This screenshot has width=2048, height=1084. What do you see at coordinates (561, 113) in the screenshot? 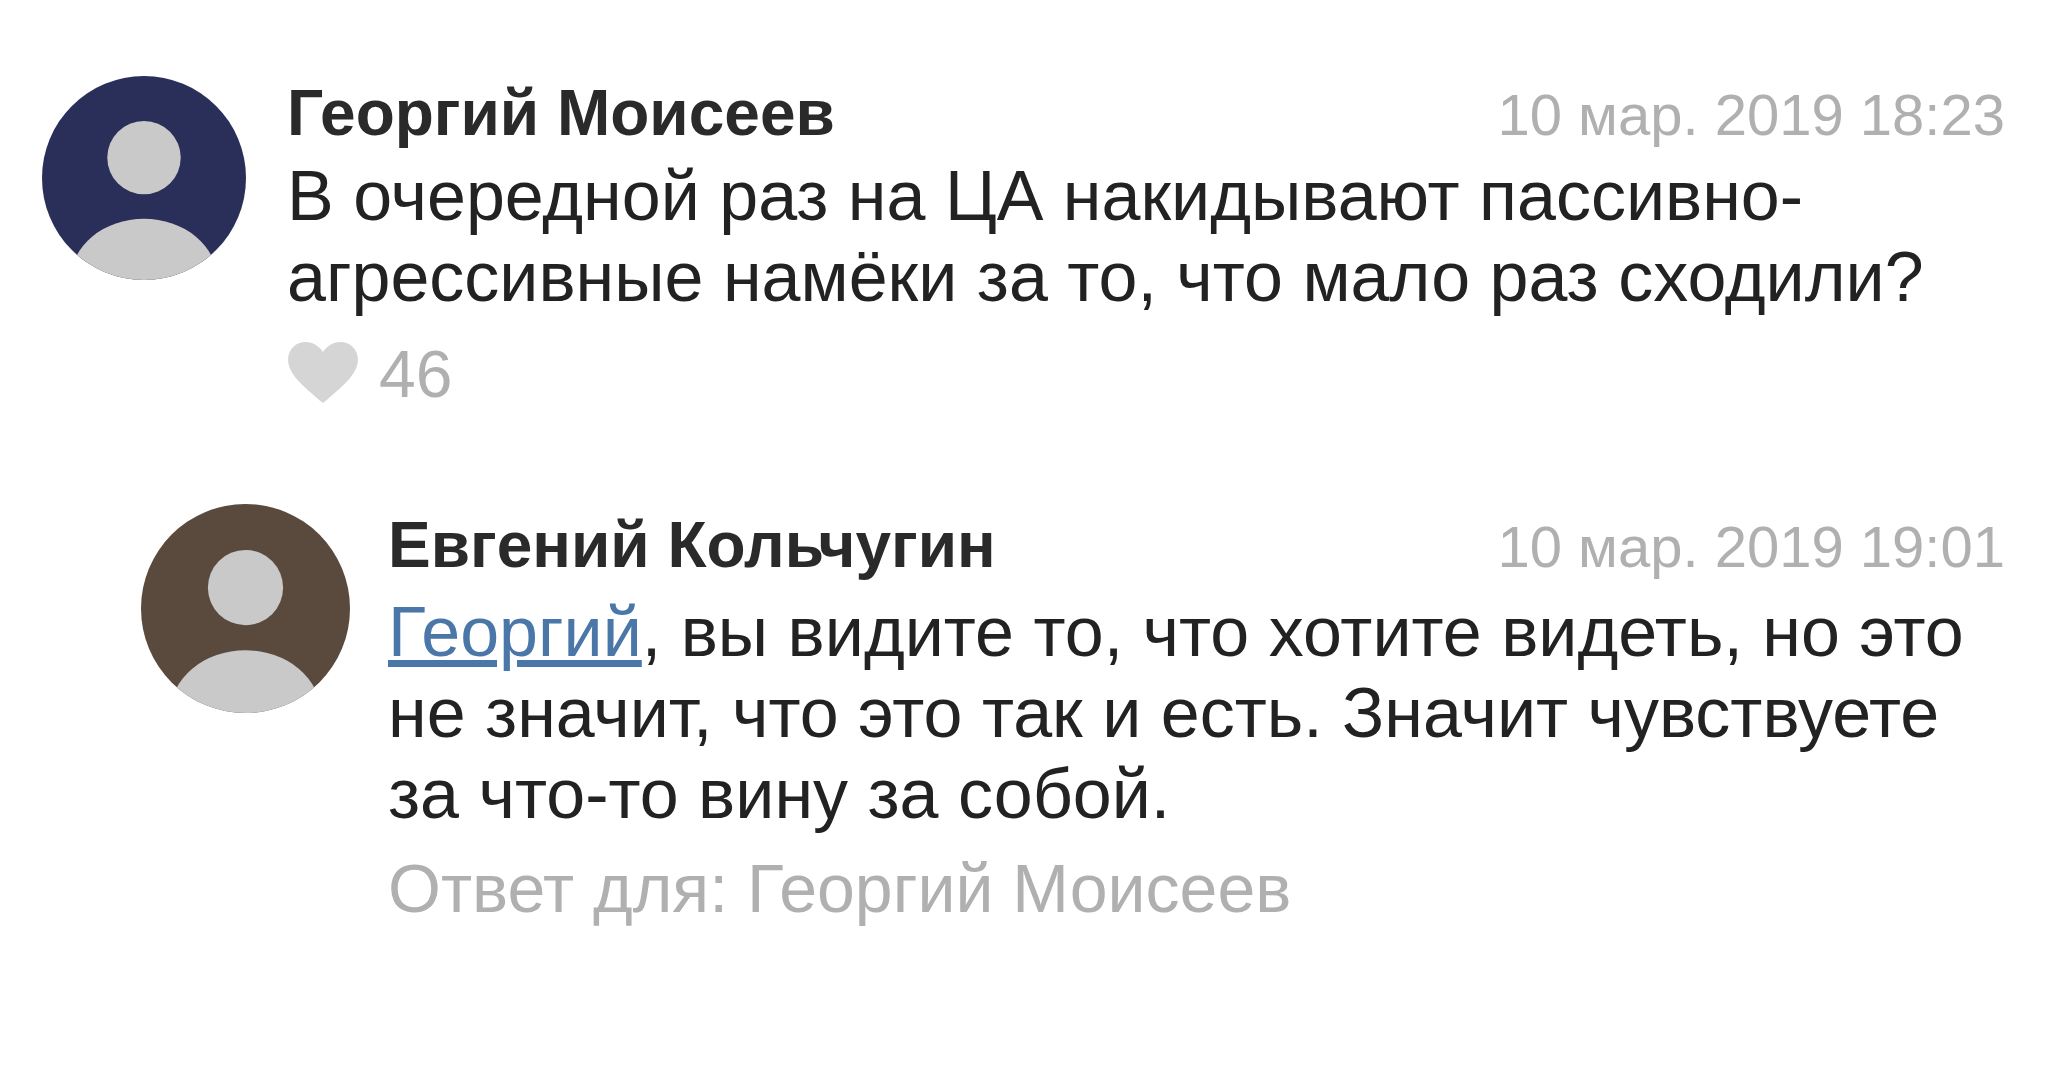
I see `author-name: Георгий Моисеев` at bounding box center [561, 113].